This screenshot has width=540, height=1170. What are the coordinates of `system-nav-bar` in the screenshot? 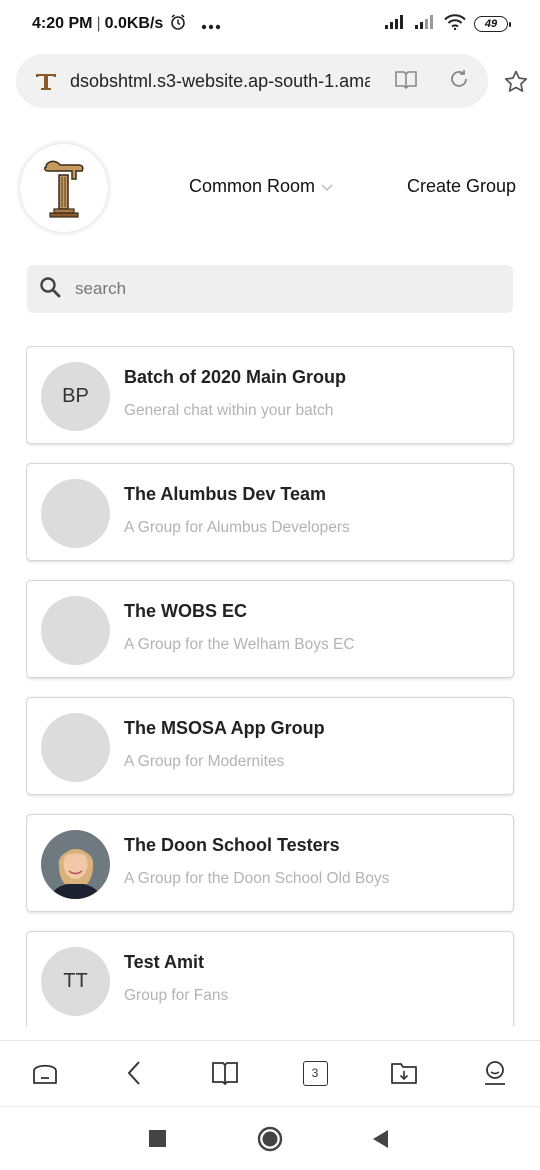 It's located at (270, 1138).